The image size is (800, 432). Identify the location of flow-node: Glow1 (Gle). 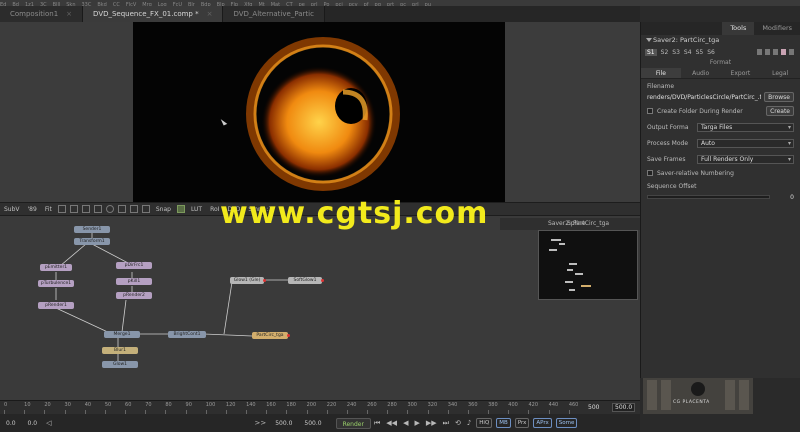
(248, 280).